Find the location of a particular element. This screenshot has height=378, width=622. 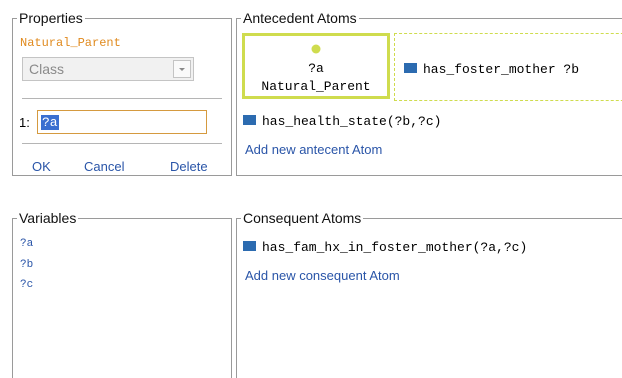

atom-label: has_health_state(?b,?c) is located at coordinates (352, 121).